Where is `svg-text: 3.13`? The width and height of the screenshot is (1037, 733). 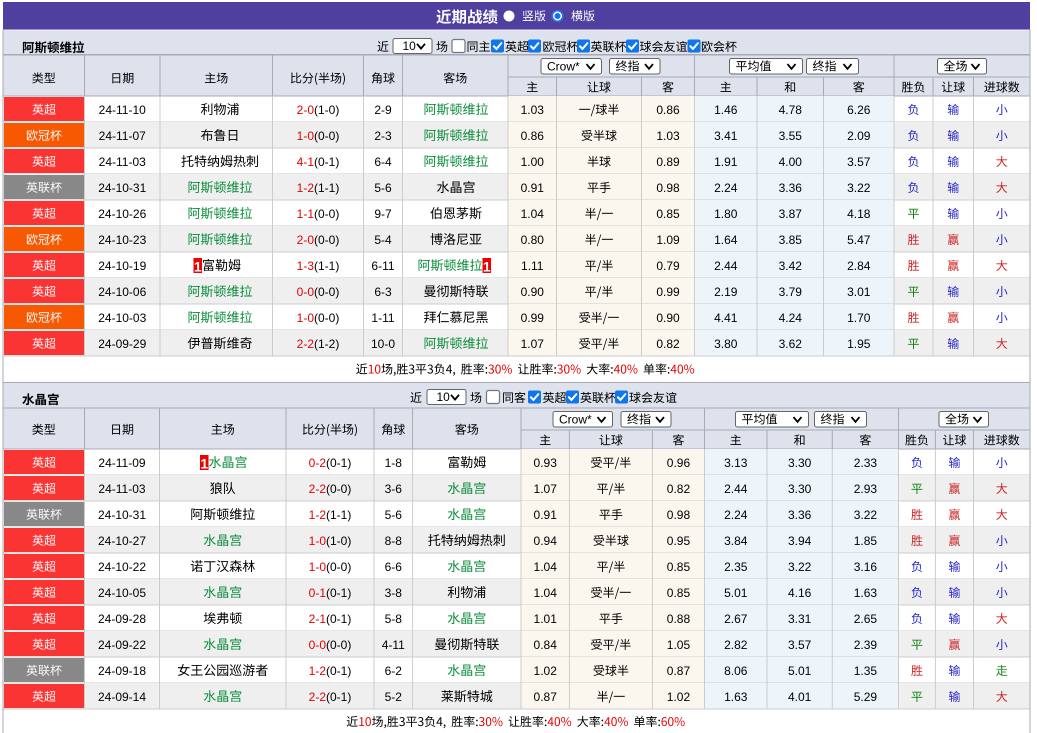 svg-text: 3.13 is located at coordinates (736, 463).